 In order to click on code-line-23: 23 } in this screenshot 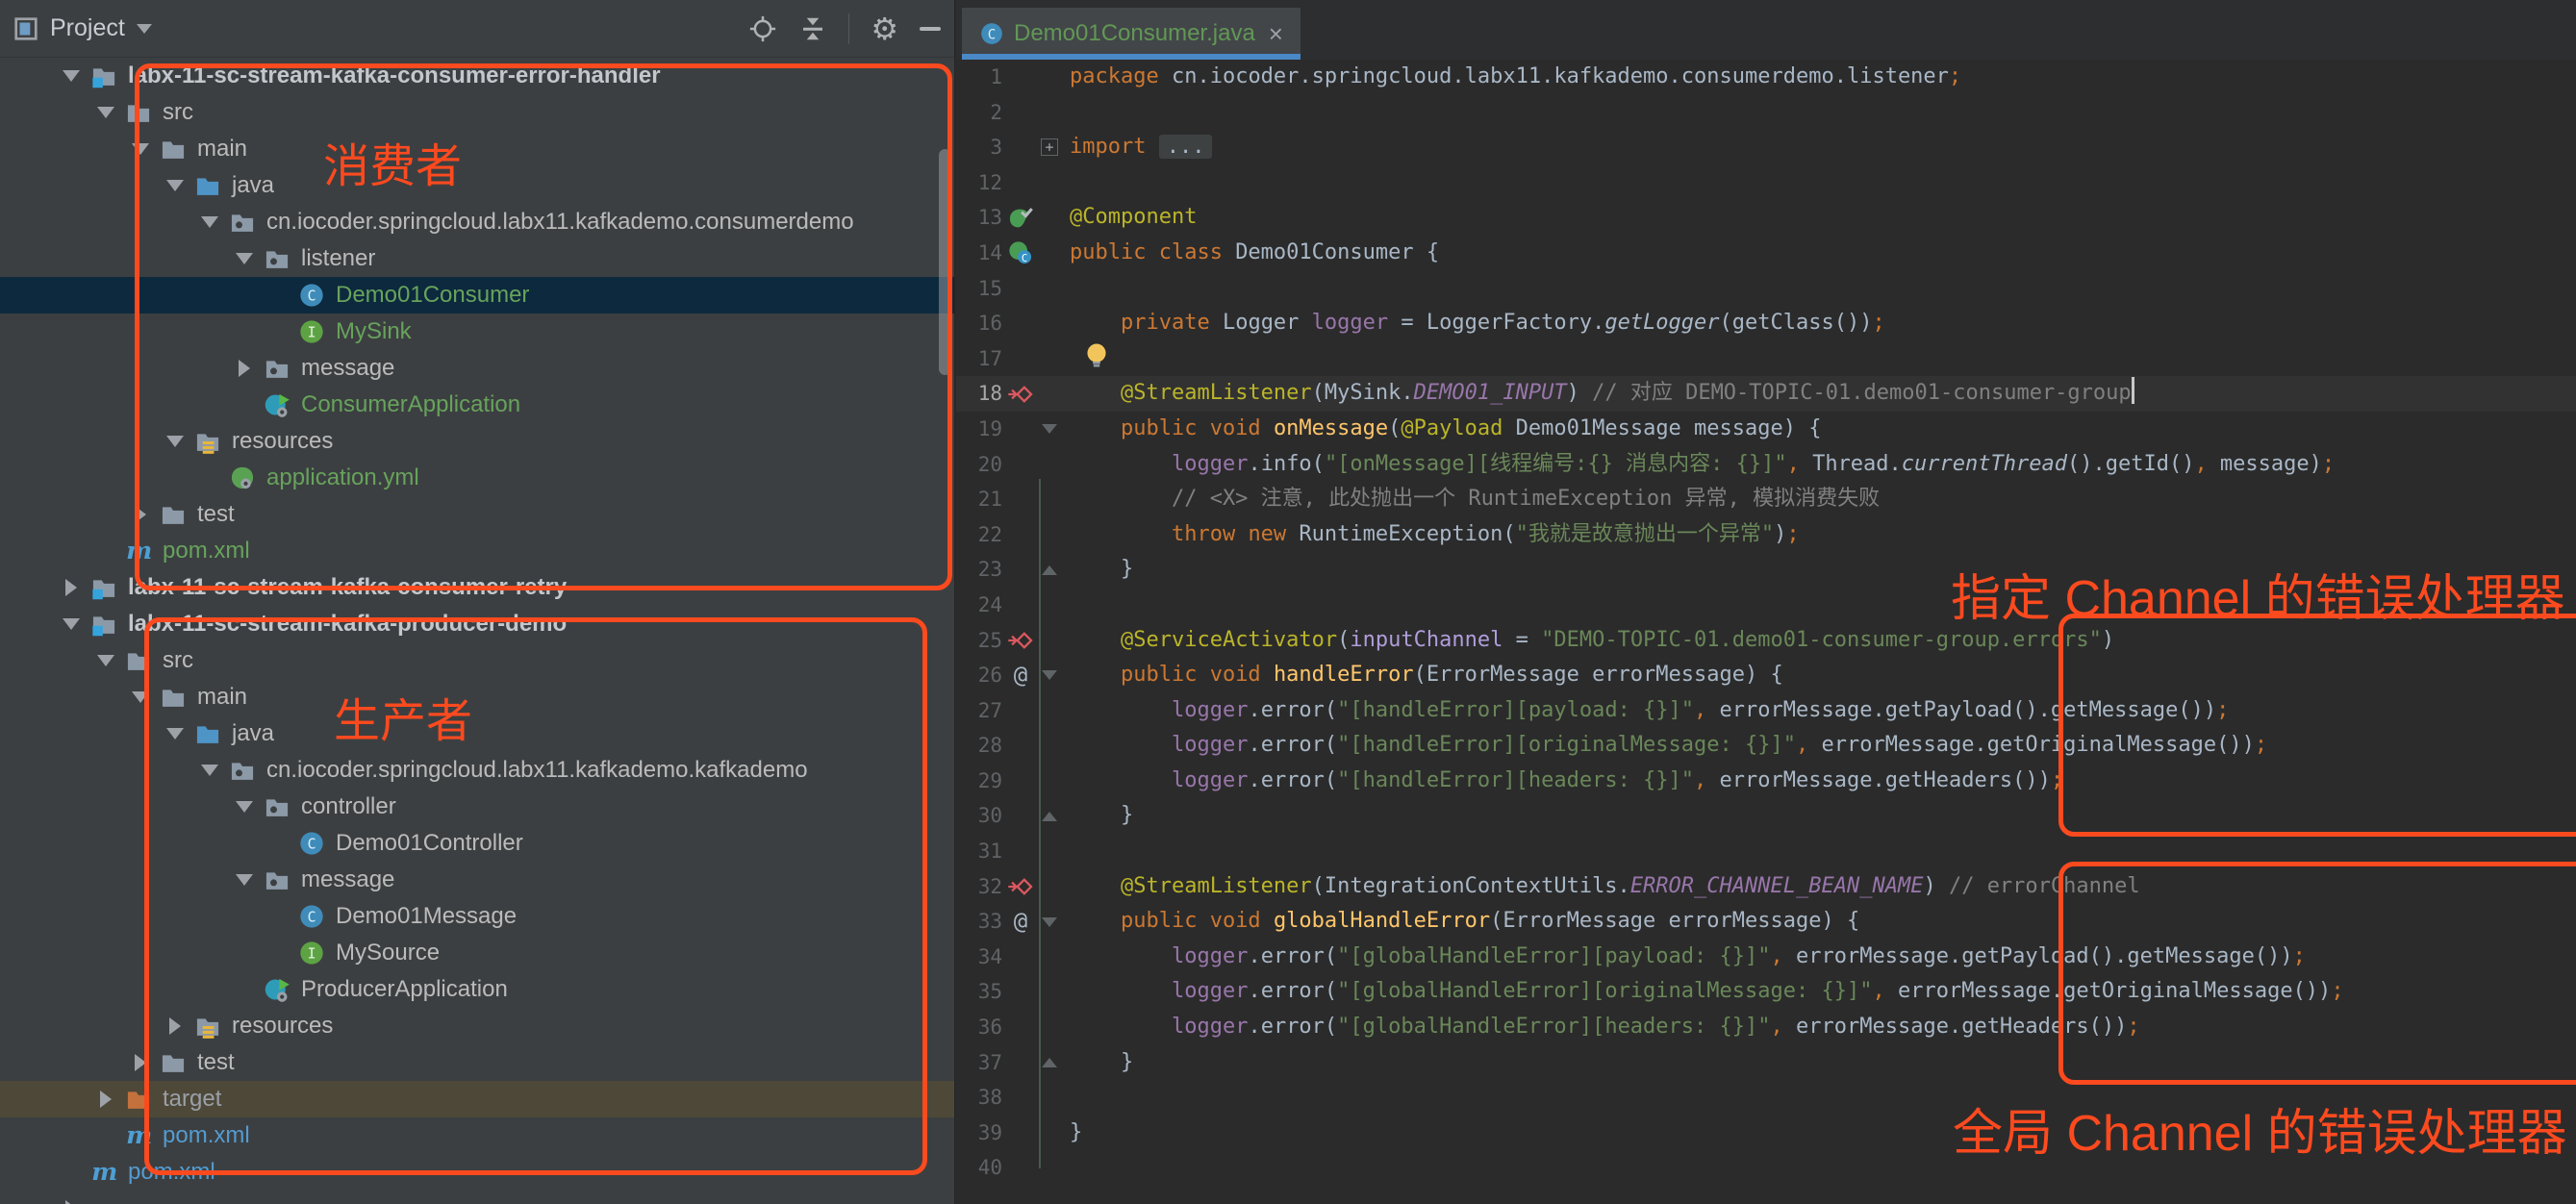, I will do `click(1766, 570)`.